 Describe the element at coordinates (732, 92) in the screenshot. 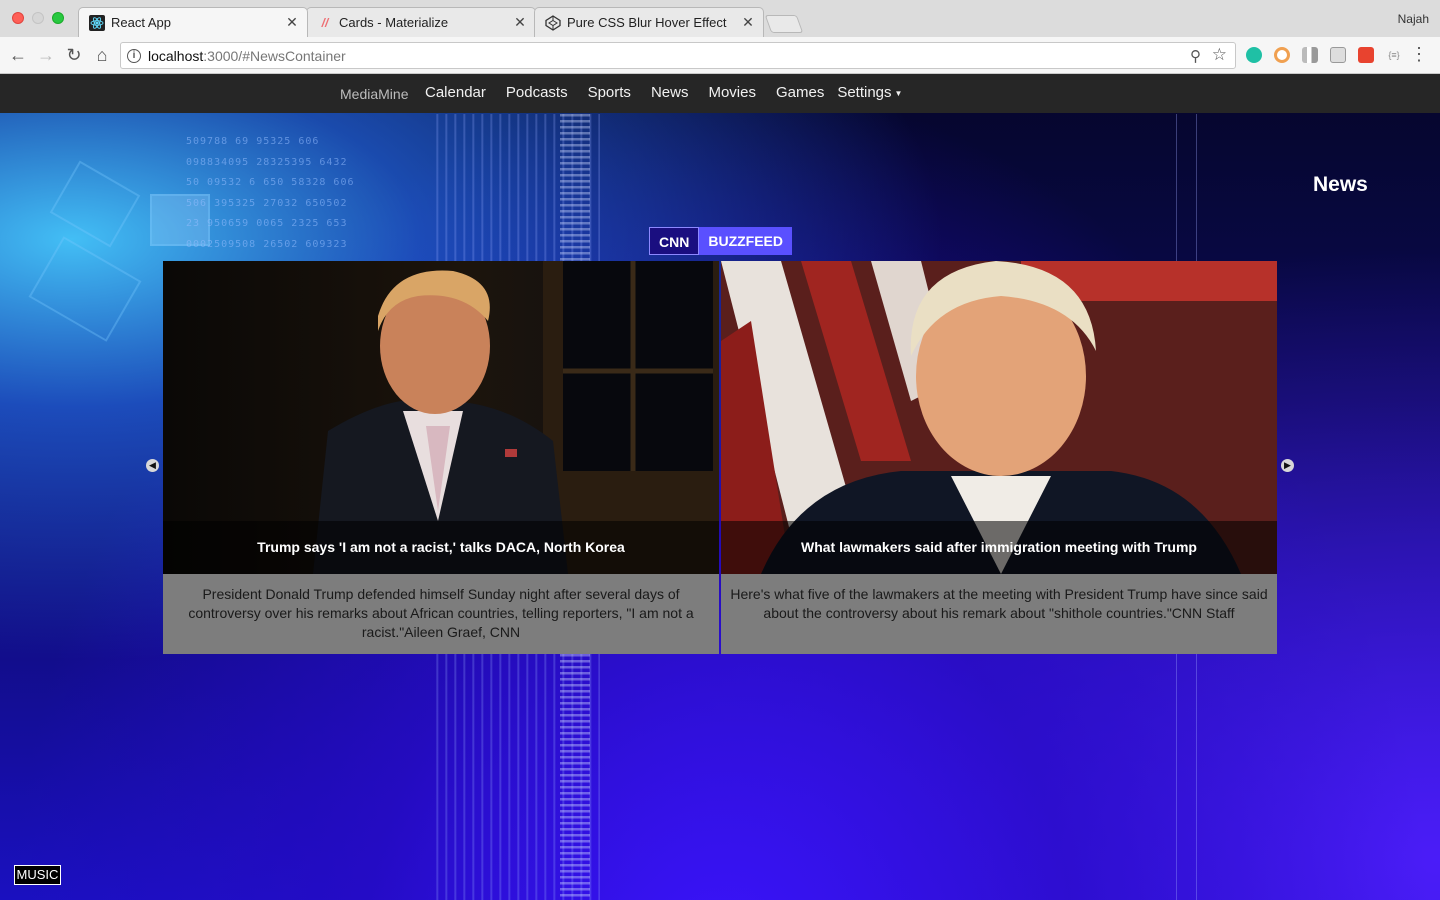

I see `nav-link-movies: Movies` at that location.